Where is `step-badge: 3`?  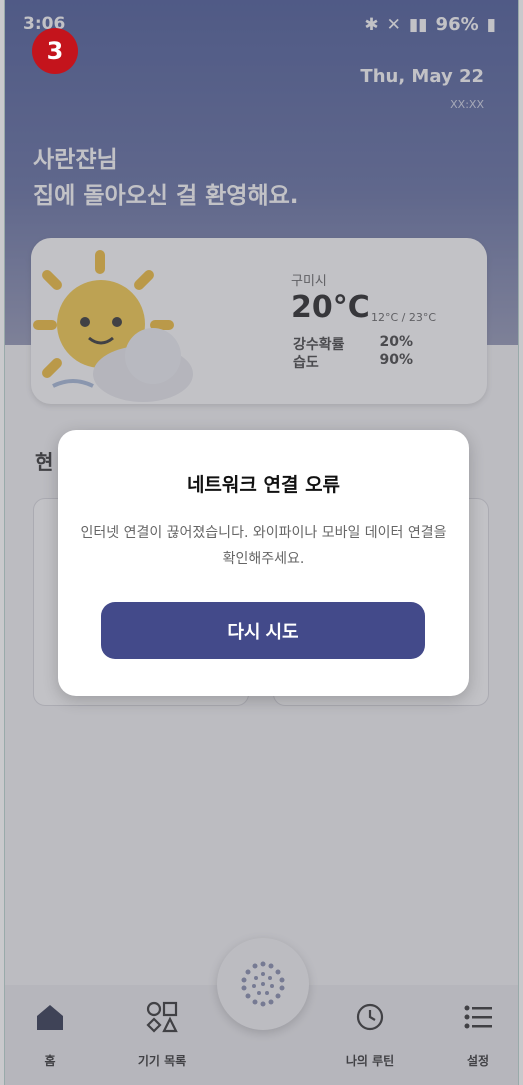 step-badge: 3 is located at coordinates (55, 51).